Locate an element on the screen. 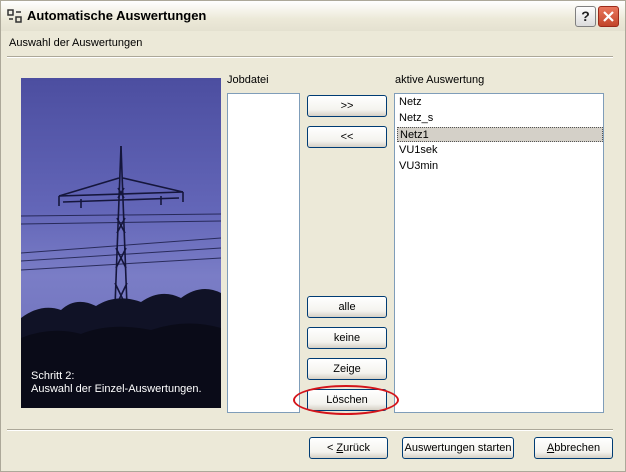  list-item: VU3min is located at coordinates (500, 166).